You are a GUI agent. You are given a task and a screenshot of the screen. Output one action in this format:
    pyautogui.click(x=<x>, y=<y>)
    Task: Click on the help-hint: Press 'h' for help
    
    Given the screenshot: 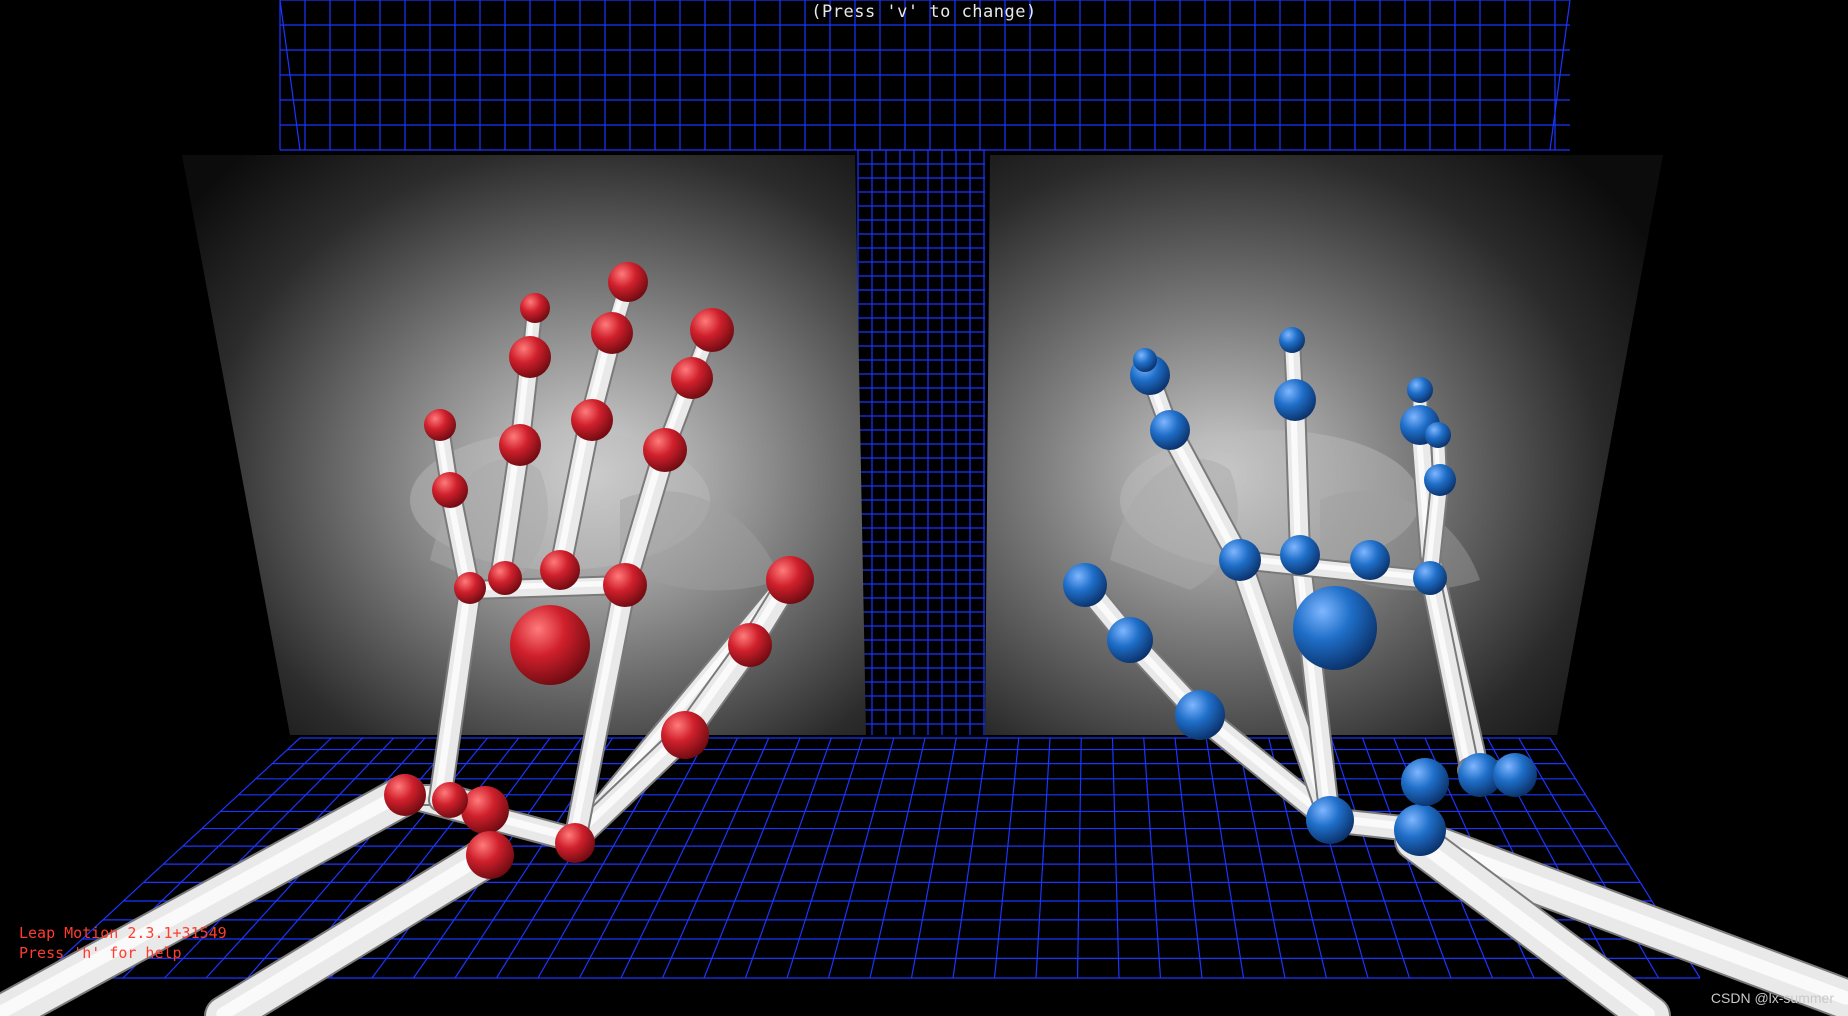 What is the action you would take?
    pyautogui.click(x=100, y=953)
    